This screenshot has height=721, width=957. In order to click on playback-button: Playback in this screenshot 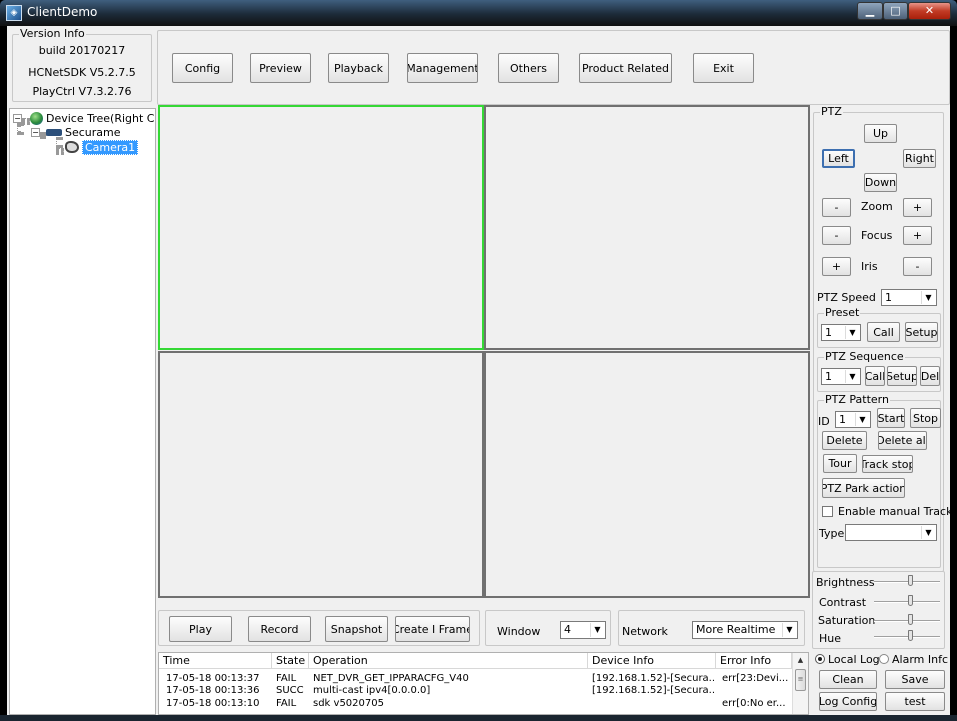, I will do `click(358, 68)`.